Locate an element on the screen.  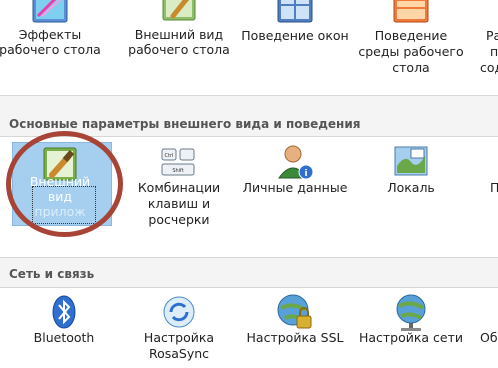
tile-desktop-effects: Эффекты рабочего стола is located at coordinates (54, 45).